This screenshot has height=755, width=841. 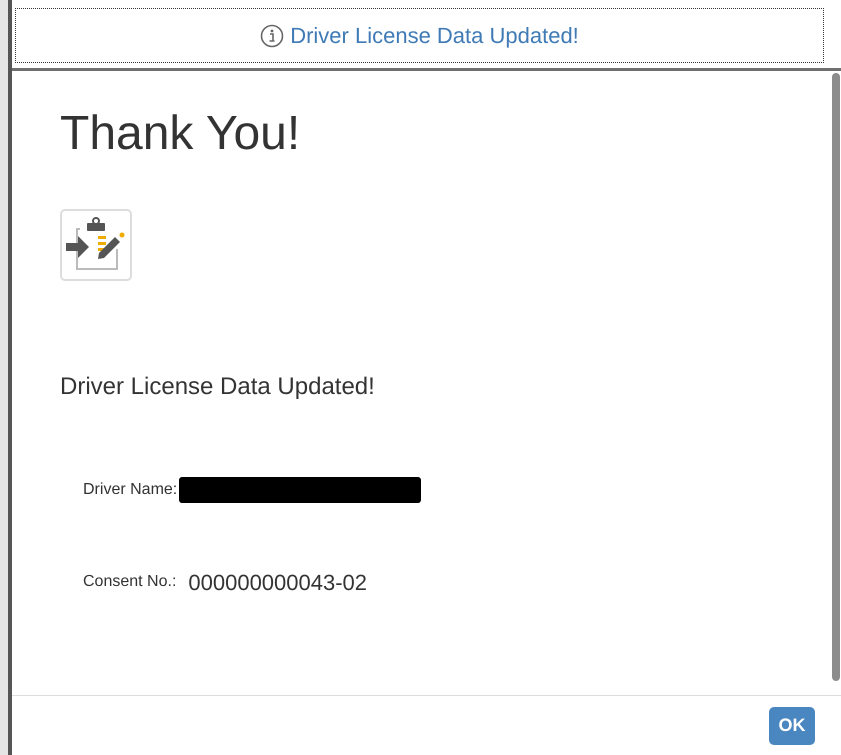 I want to click on field-value: 000000000043-02, so click(x=278, y=582).